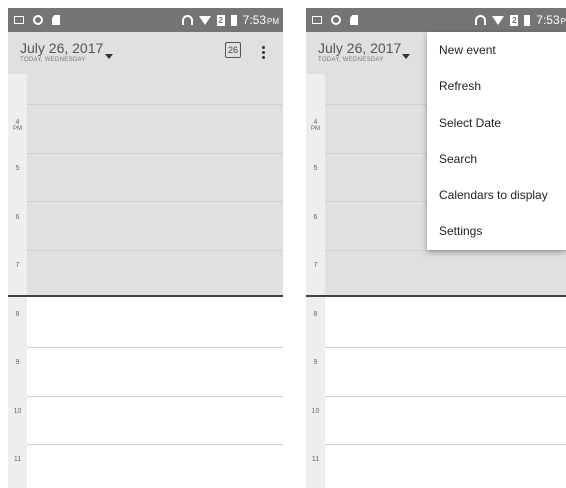 The image size is (566, 488). What do you see at coordinates (551, 20) in the screenshot?
I see `status-time: 7:53P` at bounding box center [551, 20].